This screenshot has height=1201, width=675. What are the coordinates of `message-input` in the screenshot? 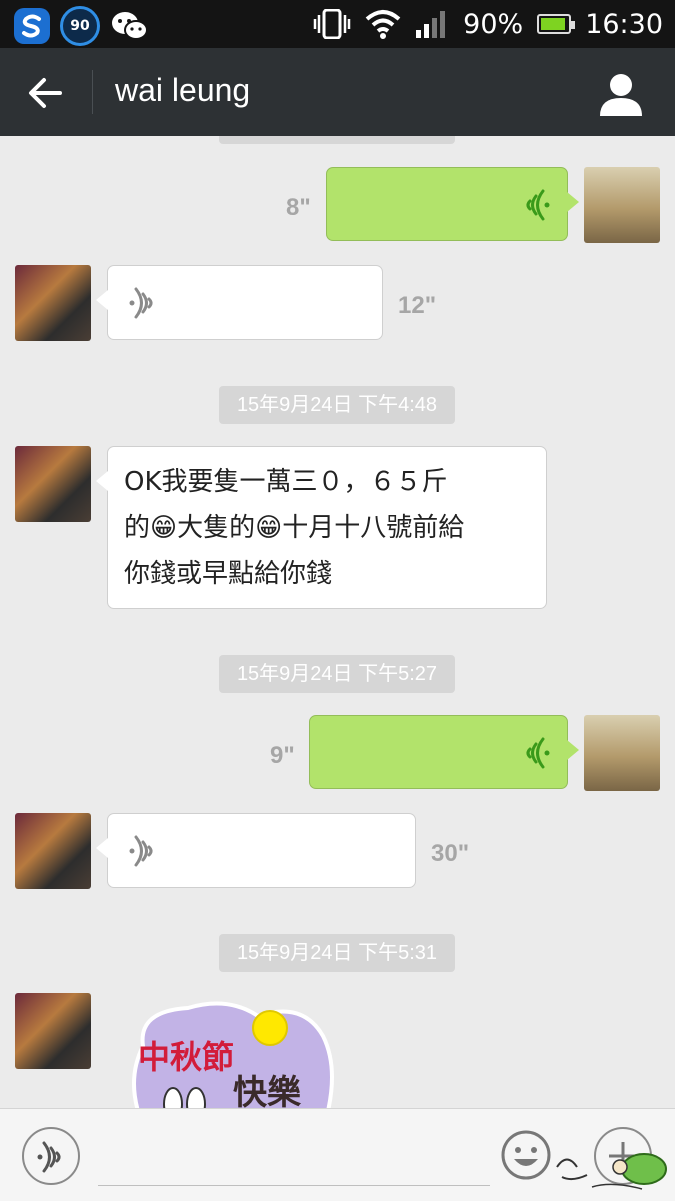 It's located at (294, 1185).